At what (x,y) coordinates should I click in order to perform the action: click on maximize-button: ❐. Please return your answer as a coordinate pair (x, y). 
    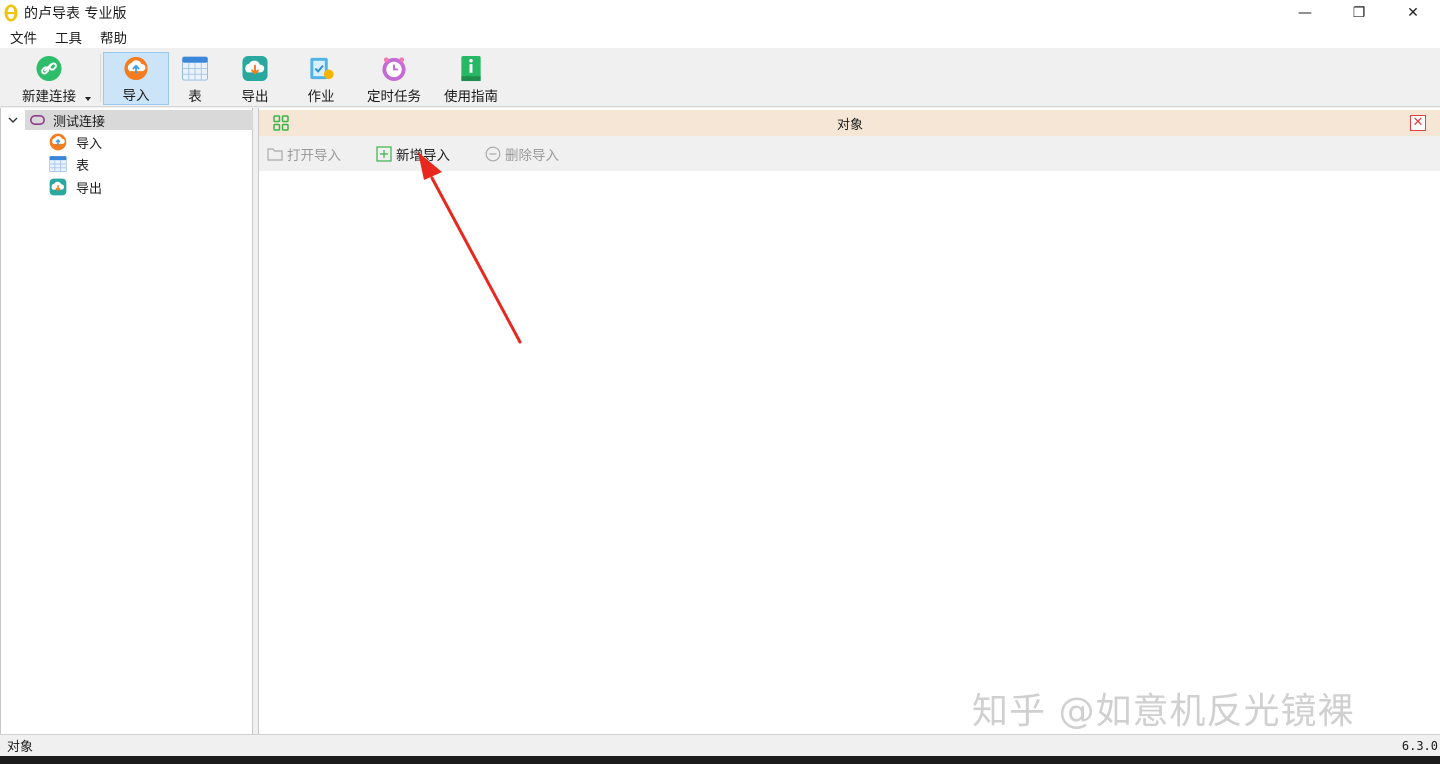
    Looking at the image, I should click on (1359, 12).